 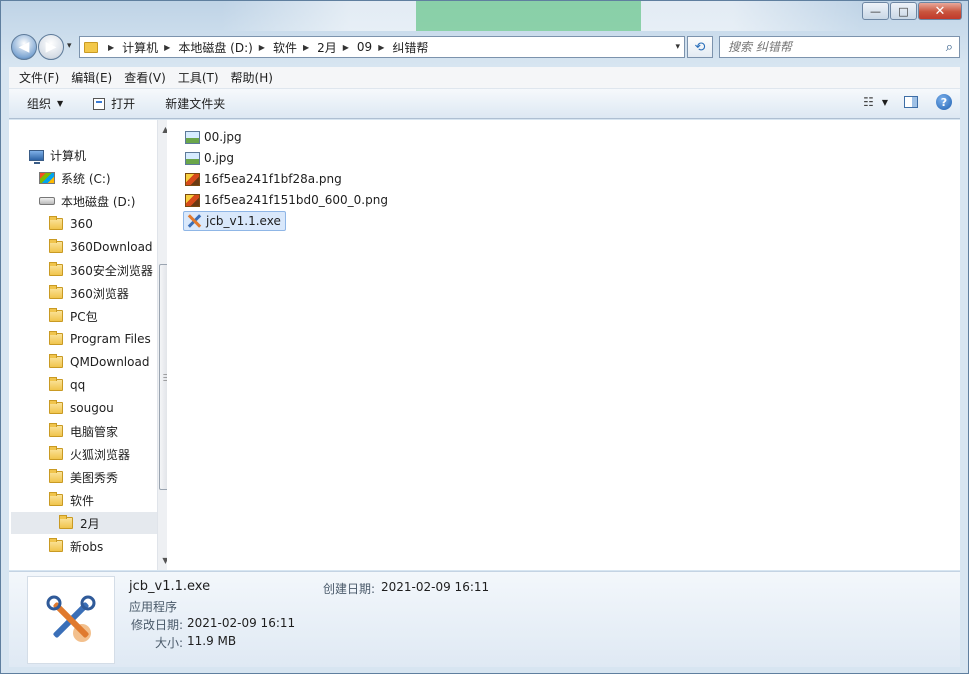 I want to click on tree-item-folder: 360安全浏览器, so click(x=103, y=270).